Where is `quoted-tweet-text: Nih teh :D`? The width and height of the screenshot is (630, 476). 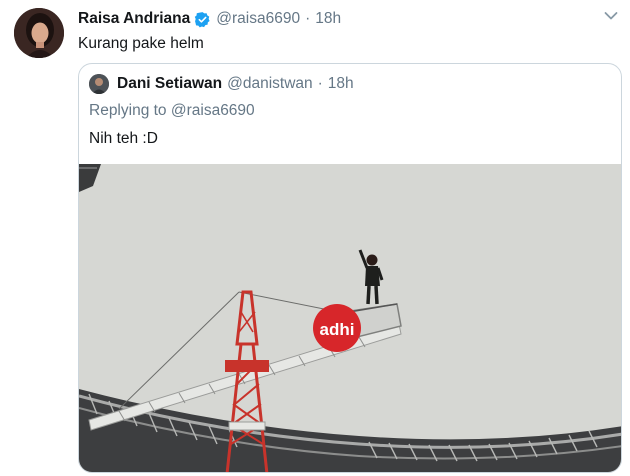
quoted-tweet-text: Nih teh :D is located at coordinates (123, 138).